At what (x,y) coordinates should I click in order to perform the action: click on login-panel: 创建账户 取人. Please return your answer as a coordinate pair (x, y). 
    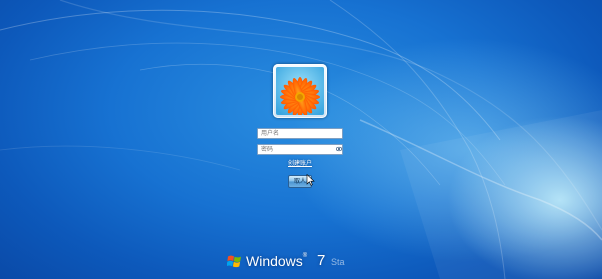
    Looking at the image, I should click on (302, 130).